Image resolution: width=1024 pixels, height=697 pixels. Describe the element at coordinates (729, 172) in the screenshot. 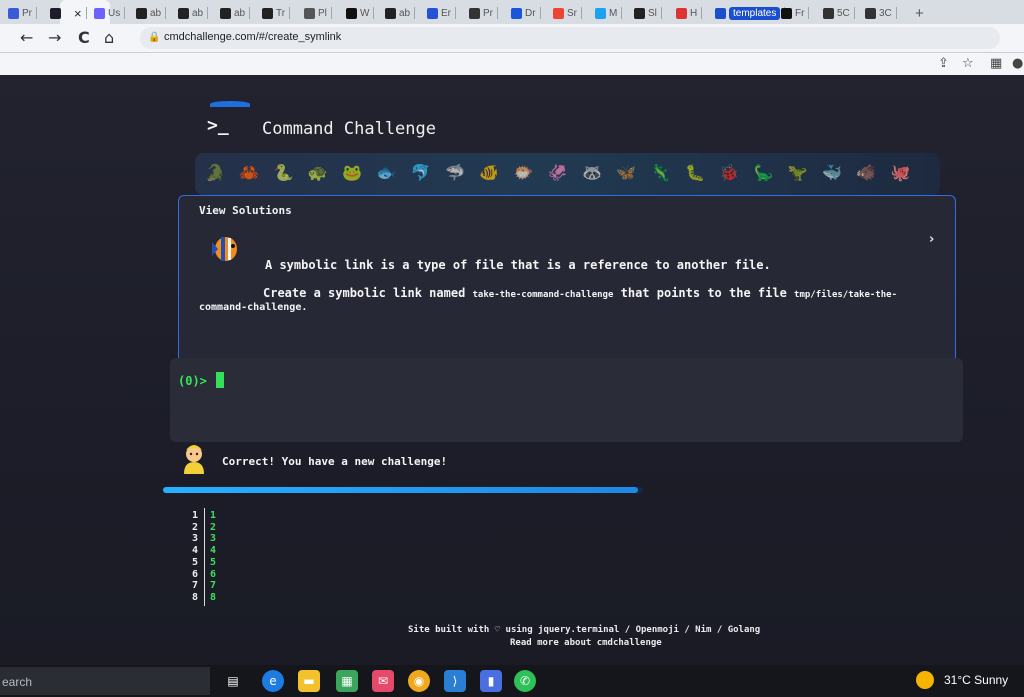

I see `level-emoji-icon: 🐞` at that location.